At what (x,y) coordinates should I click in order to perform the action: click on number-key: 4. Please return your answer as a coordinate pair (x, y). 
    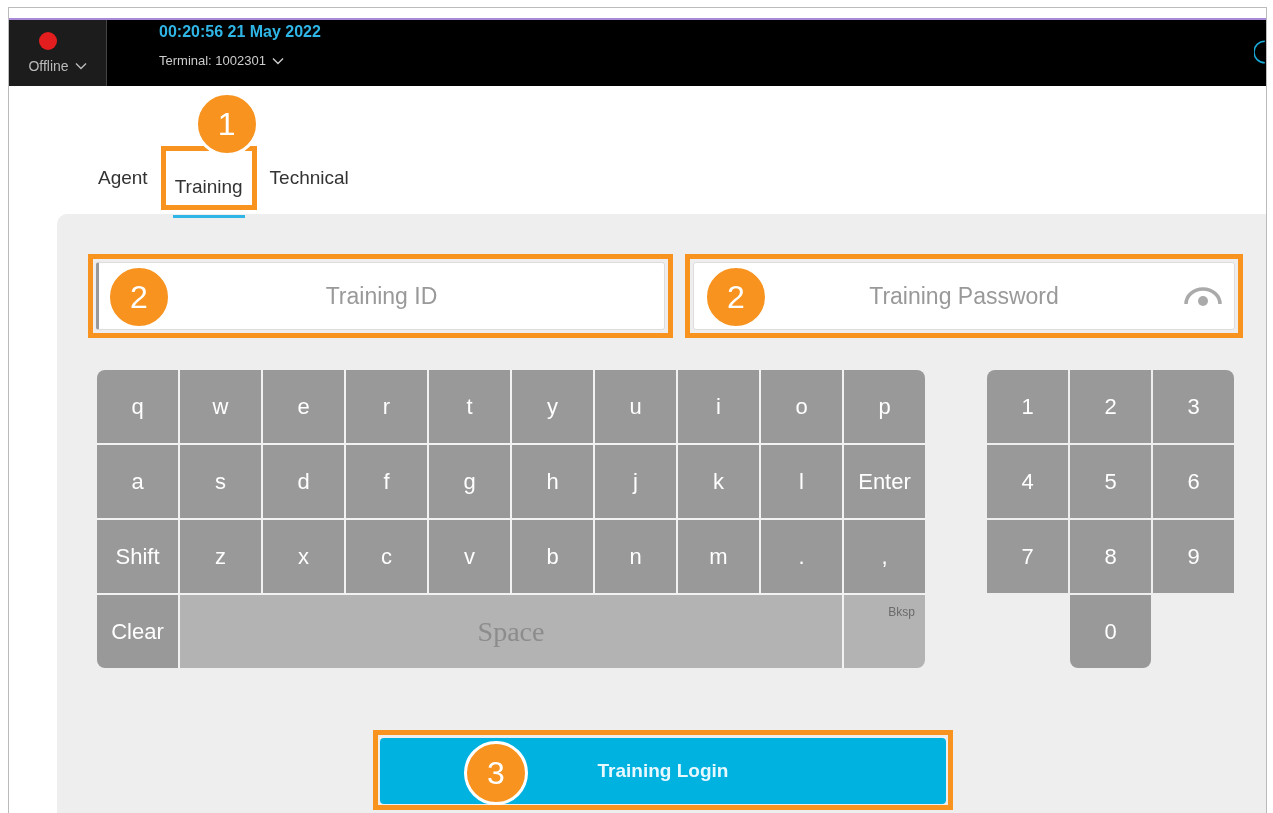
    Looking at the image, I should click on (1027, 481).